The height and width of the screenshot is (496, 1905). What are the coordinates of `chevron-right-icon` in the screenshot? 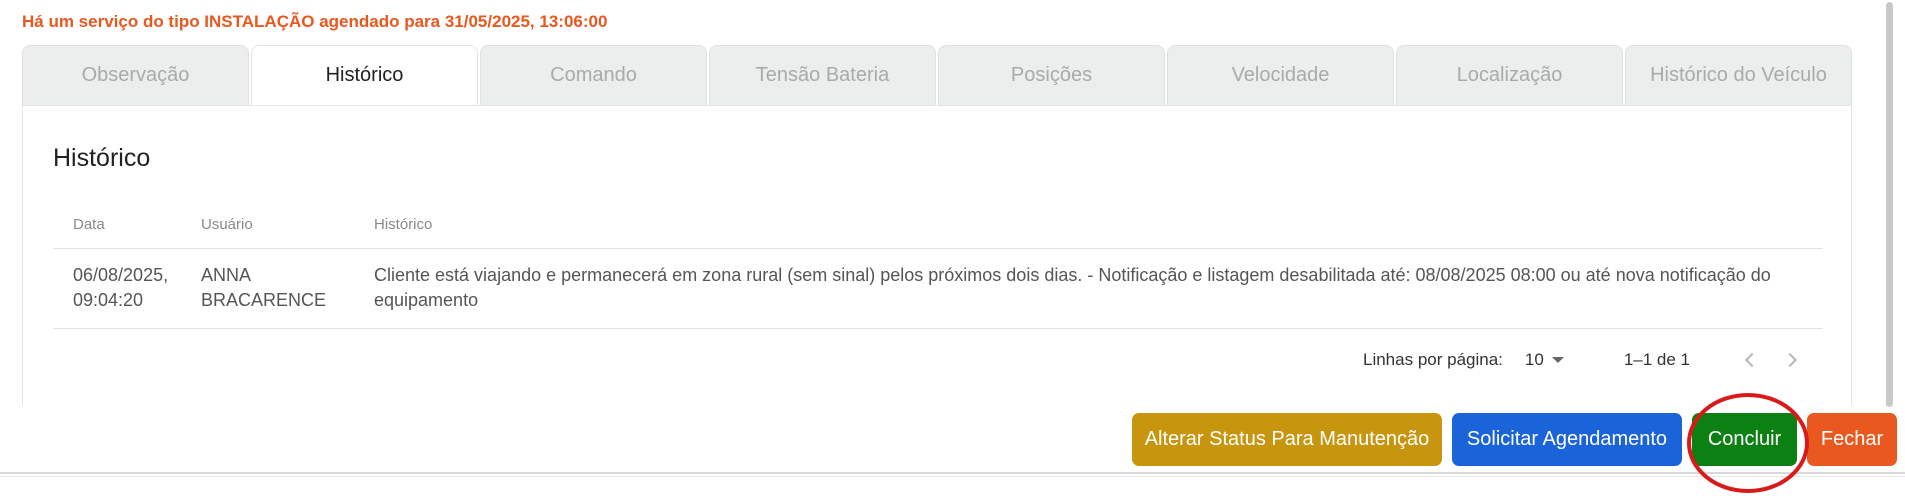 It's located at (1790, 360).